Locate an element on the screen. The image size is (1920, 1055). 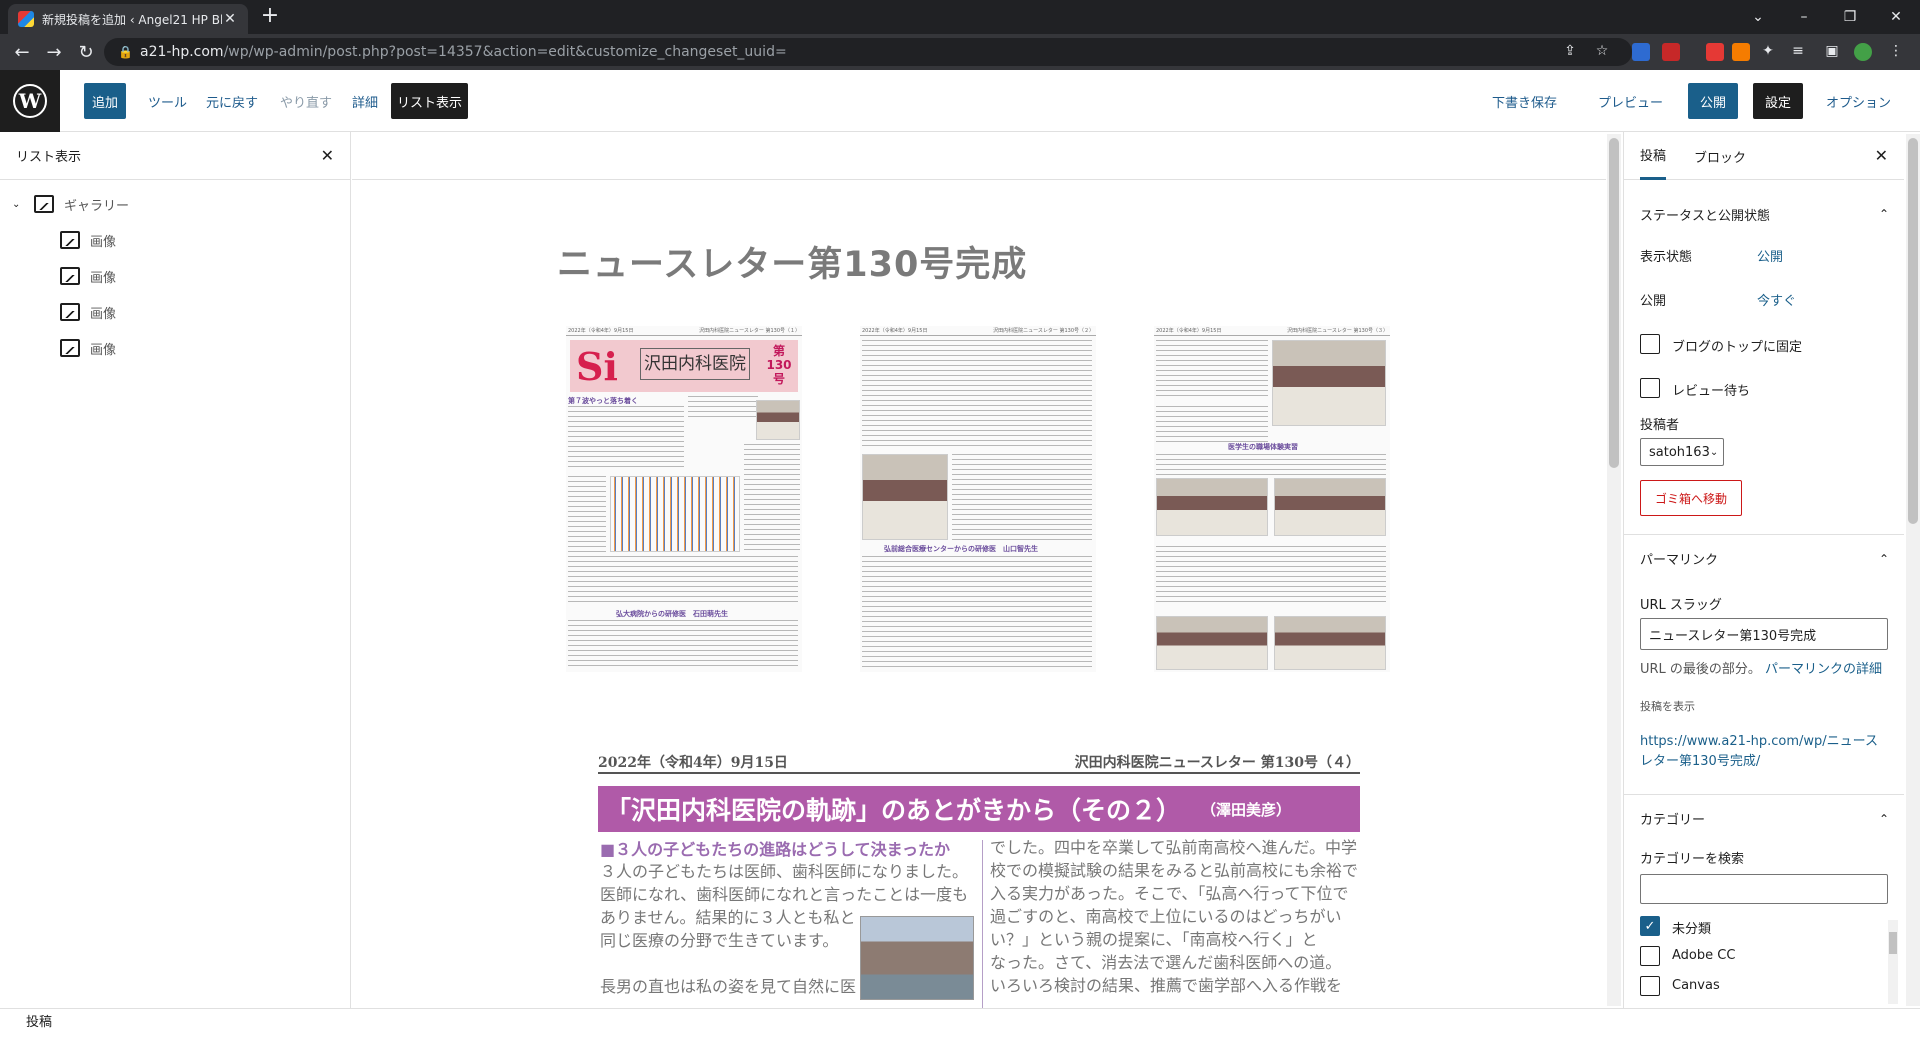
extensions-puzzle-icon: ✦ is located at coordinates (1768, 51).